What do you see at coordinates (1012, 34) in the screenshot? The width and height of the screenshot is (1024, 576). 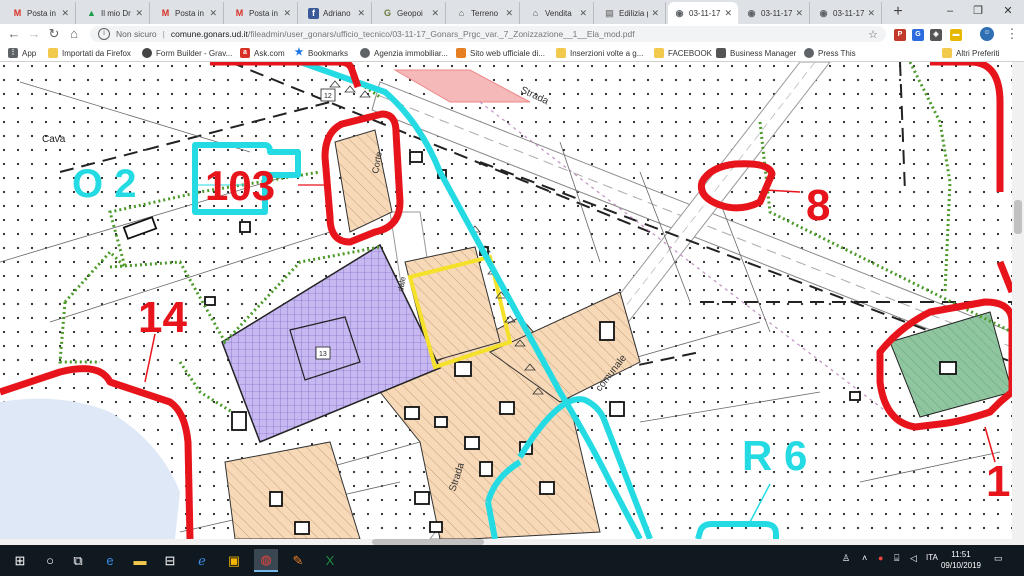 I see `menu-icon: ⋮` at bounding box center [1012, 34].